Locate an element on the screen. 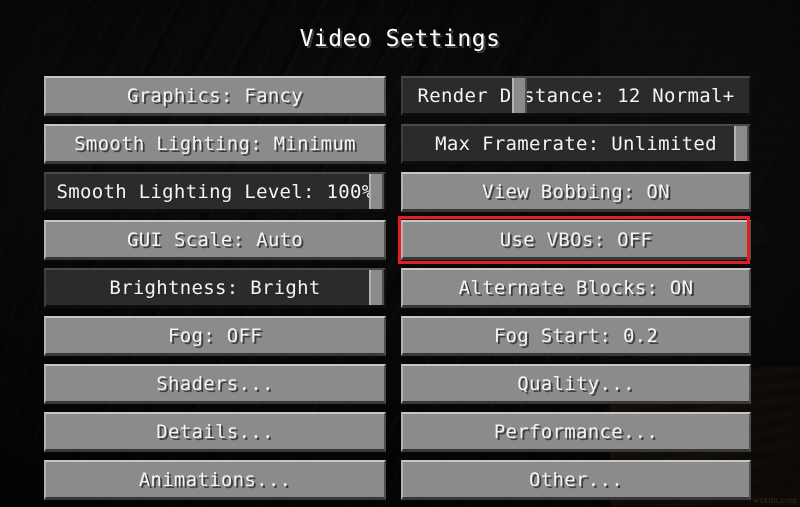 The image size is (800, 507). slider-brightness: Brightness: Bright is located at coordinates (215, 288).